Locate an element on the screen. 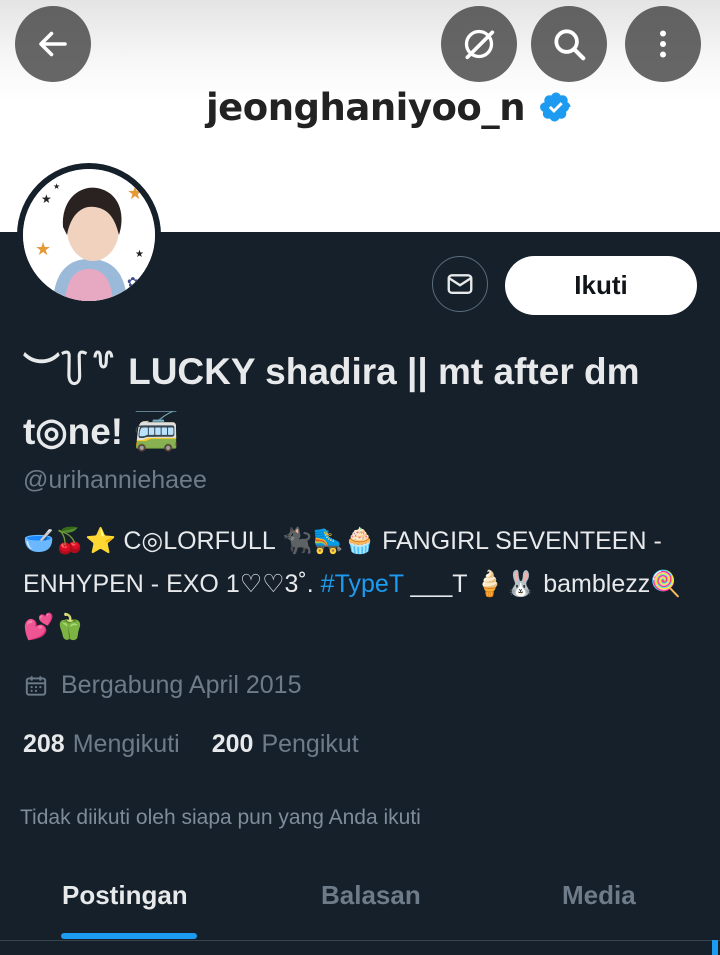  grok-icon is located at coordinates (479, 44).